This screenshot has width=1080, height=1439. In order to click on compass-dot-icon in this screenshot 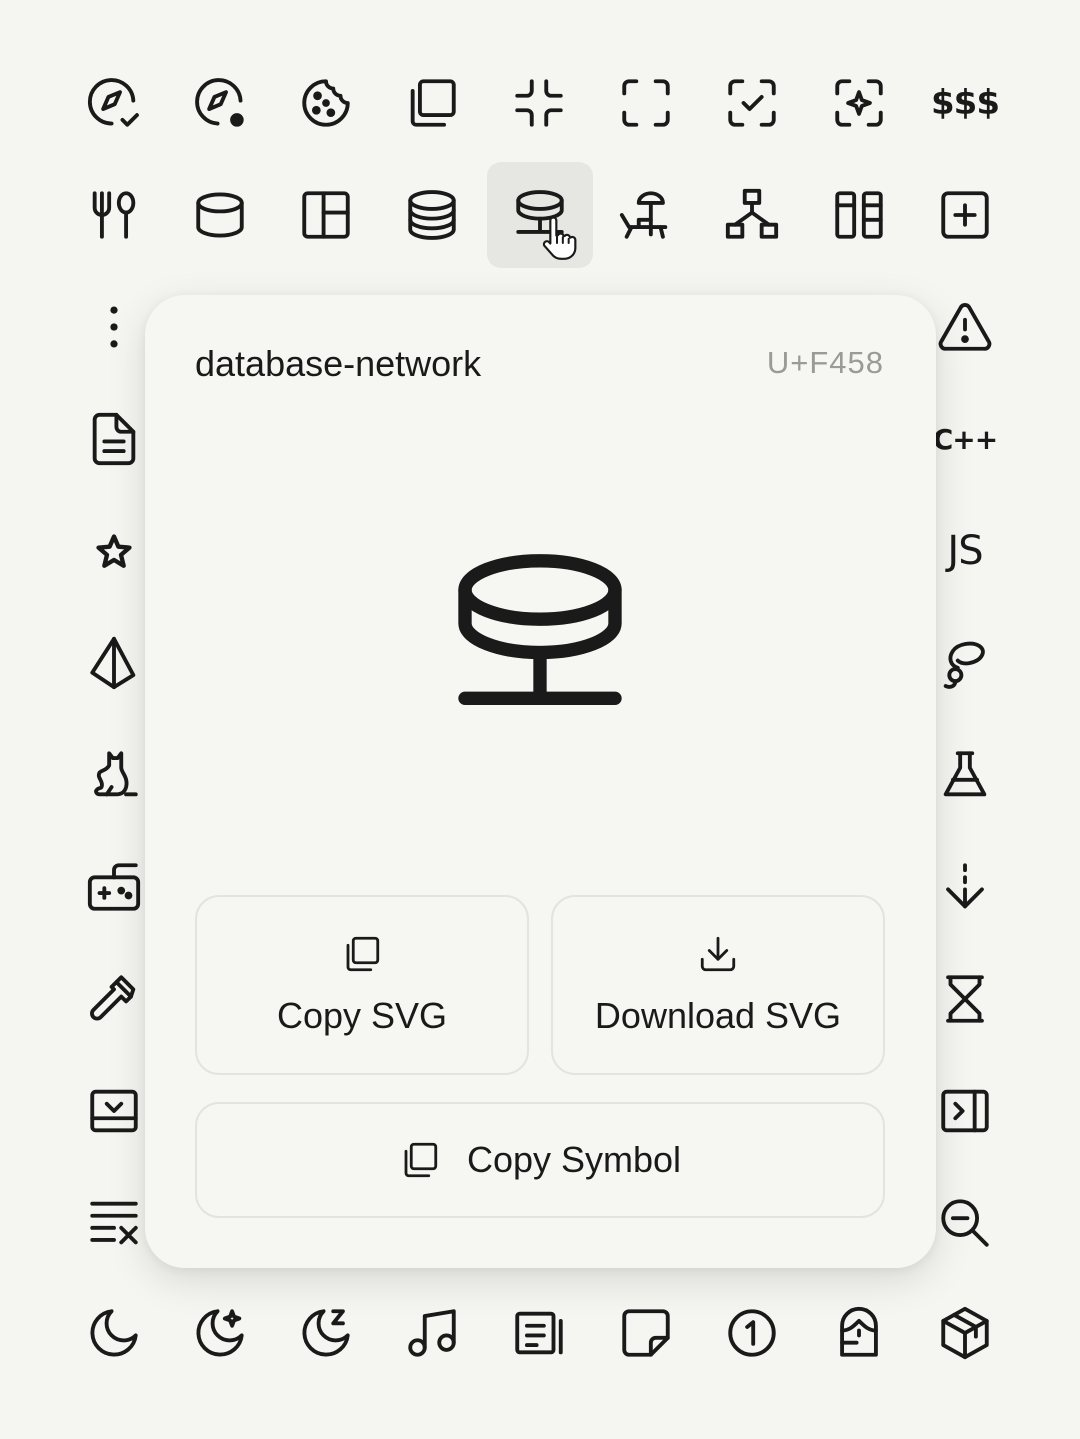, I will do `click(220, 103)`.